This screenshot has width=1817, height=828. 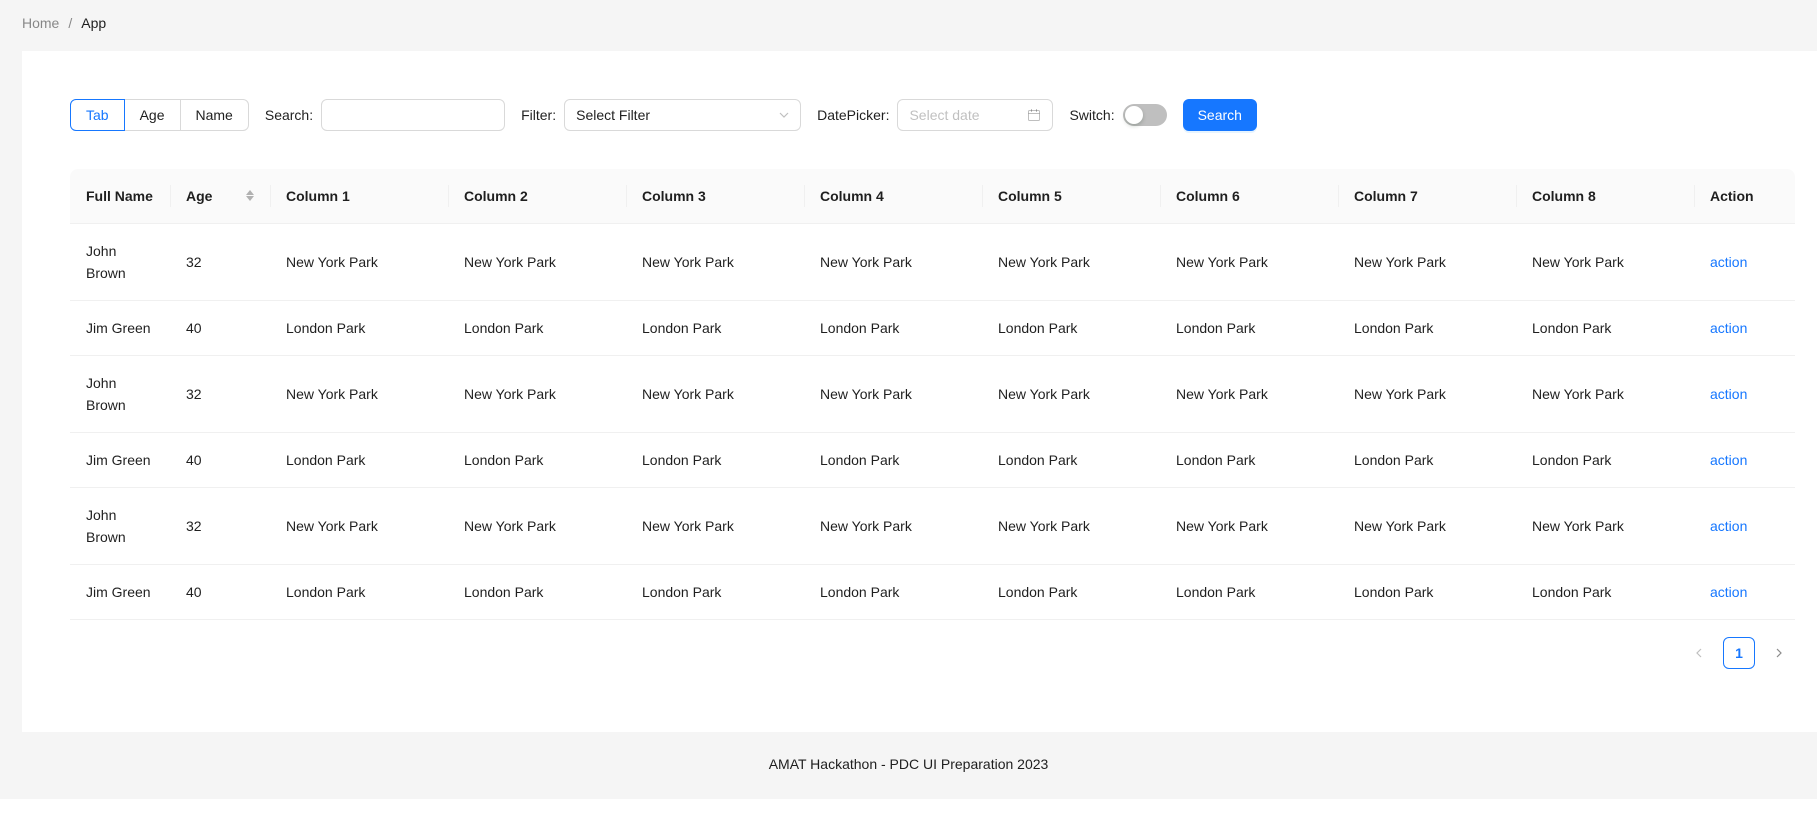 I want to click on pagination: 1, so click(x=1739, y=653).